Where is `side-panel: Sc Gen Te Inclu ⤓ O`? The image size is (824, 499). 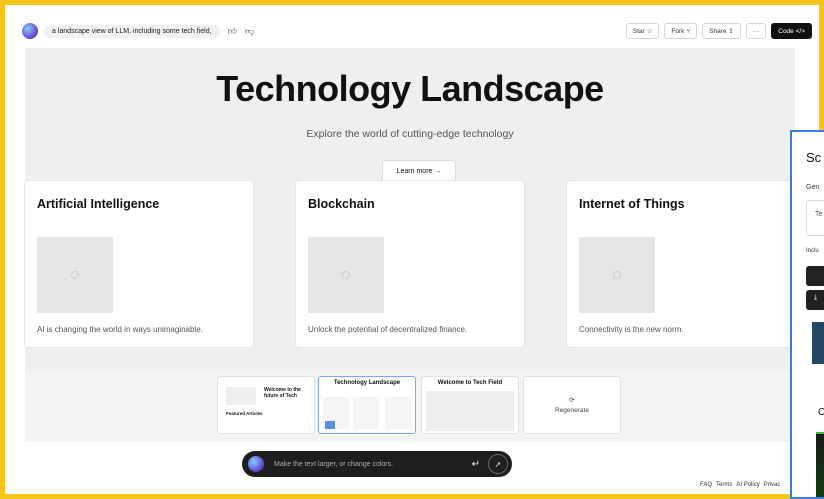
side-panel: Sc Gen Te Inclu ⤓ O is located at coordinates (807, 314).